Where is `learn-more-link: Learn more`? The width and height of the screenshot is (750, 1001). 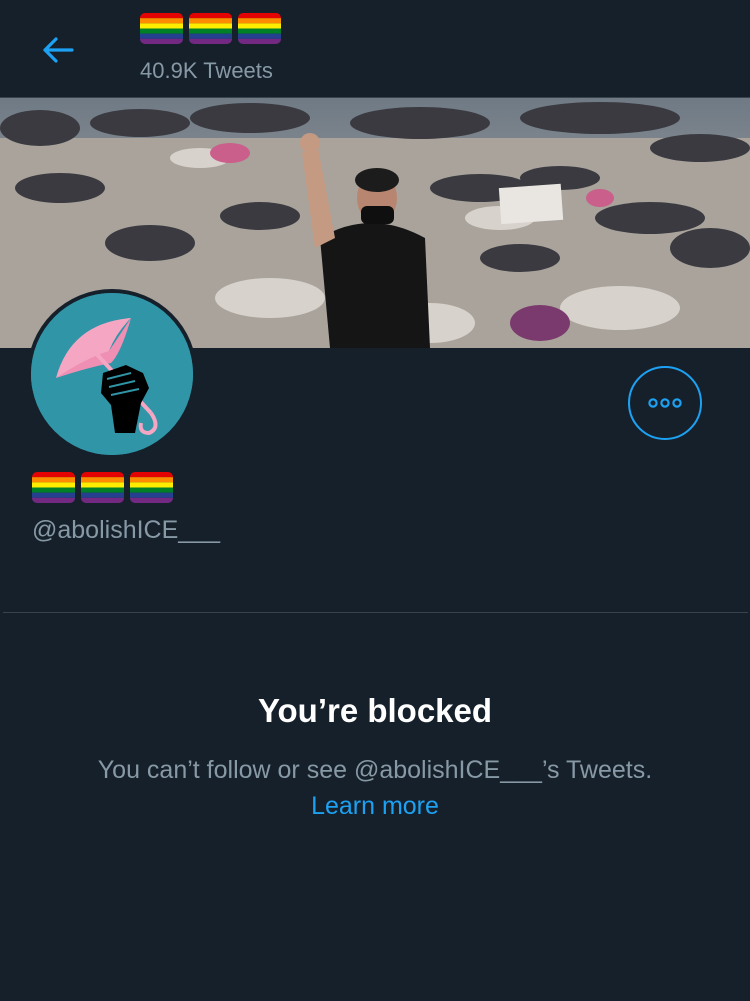
learn-more-link: Learn more is located at coordinates (375, 806).